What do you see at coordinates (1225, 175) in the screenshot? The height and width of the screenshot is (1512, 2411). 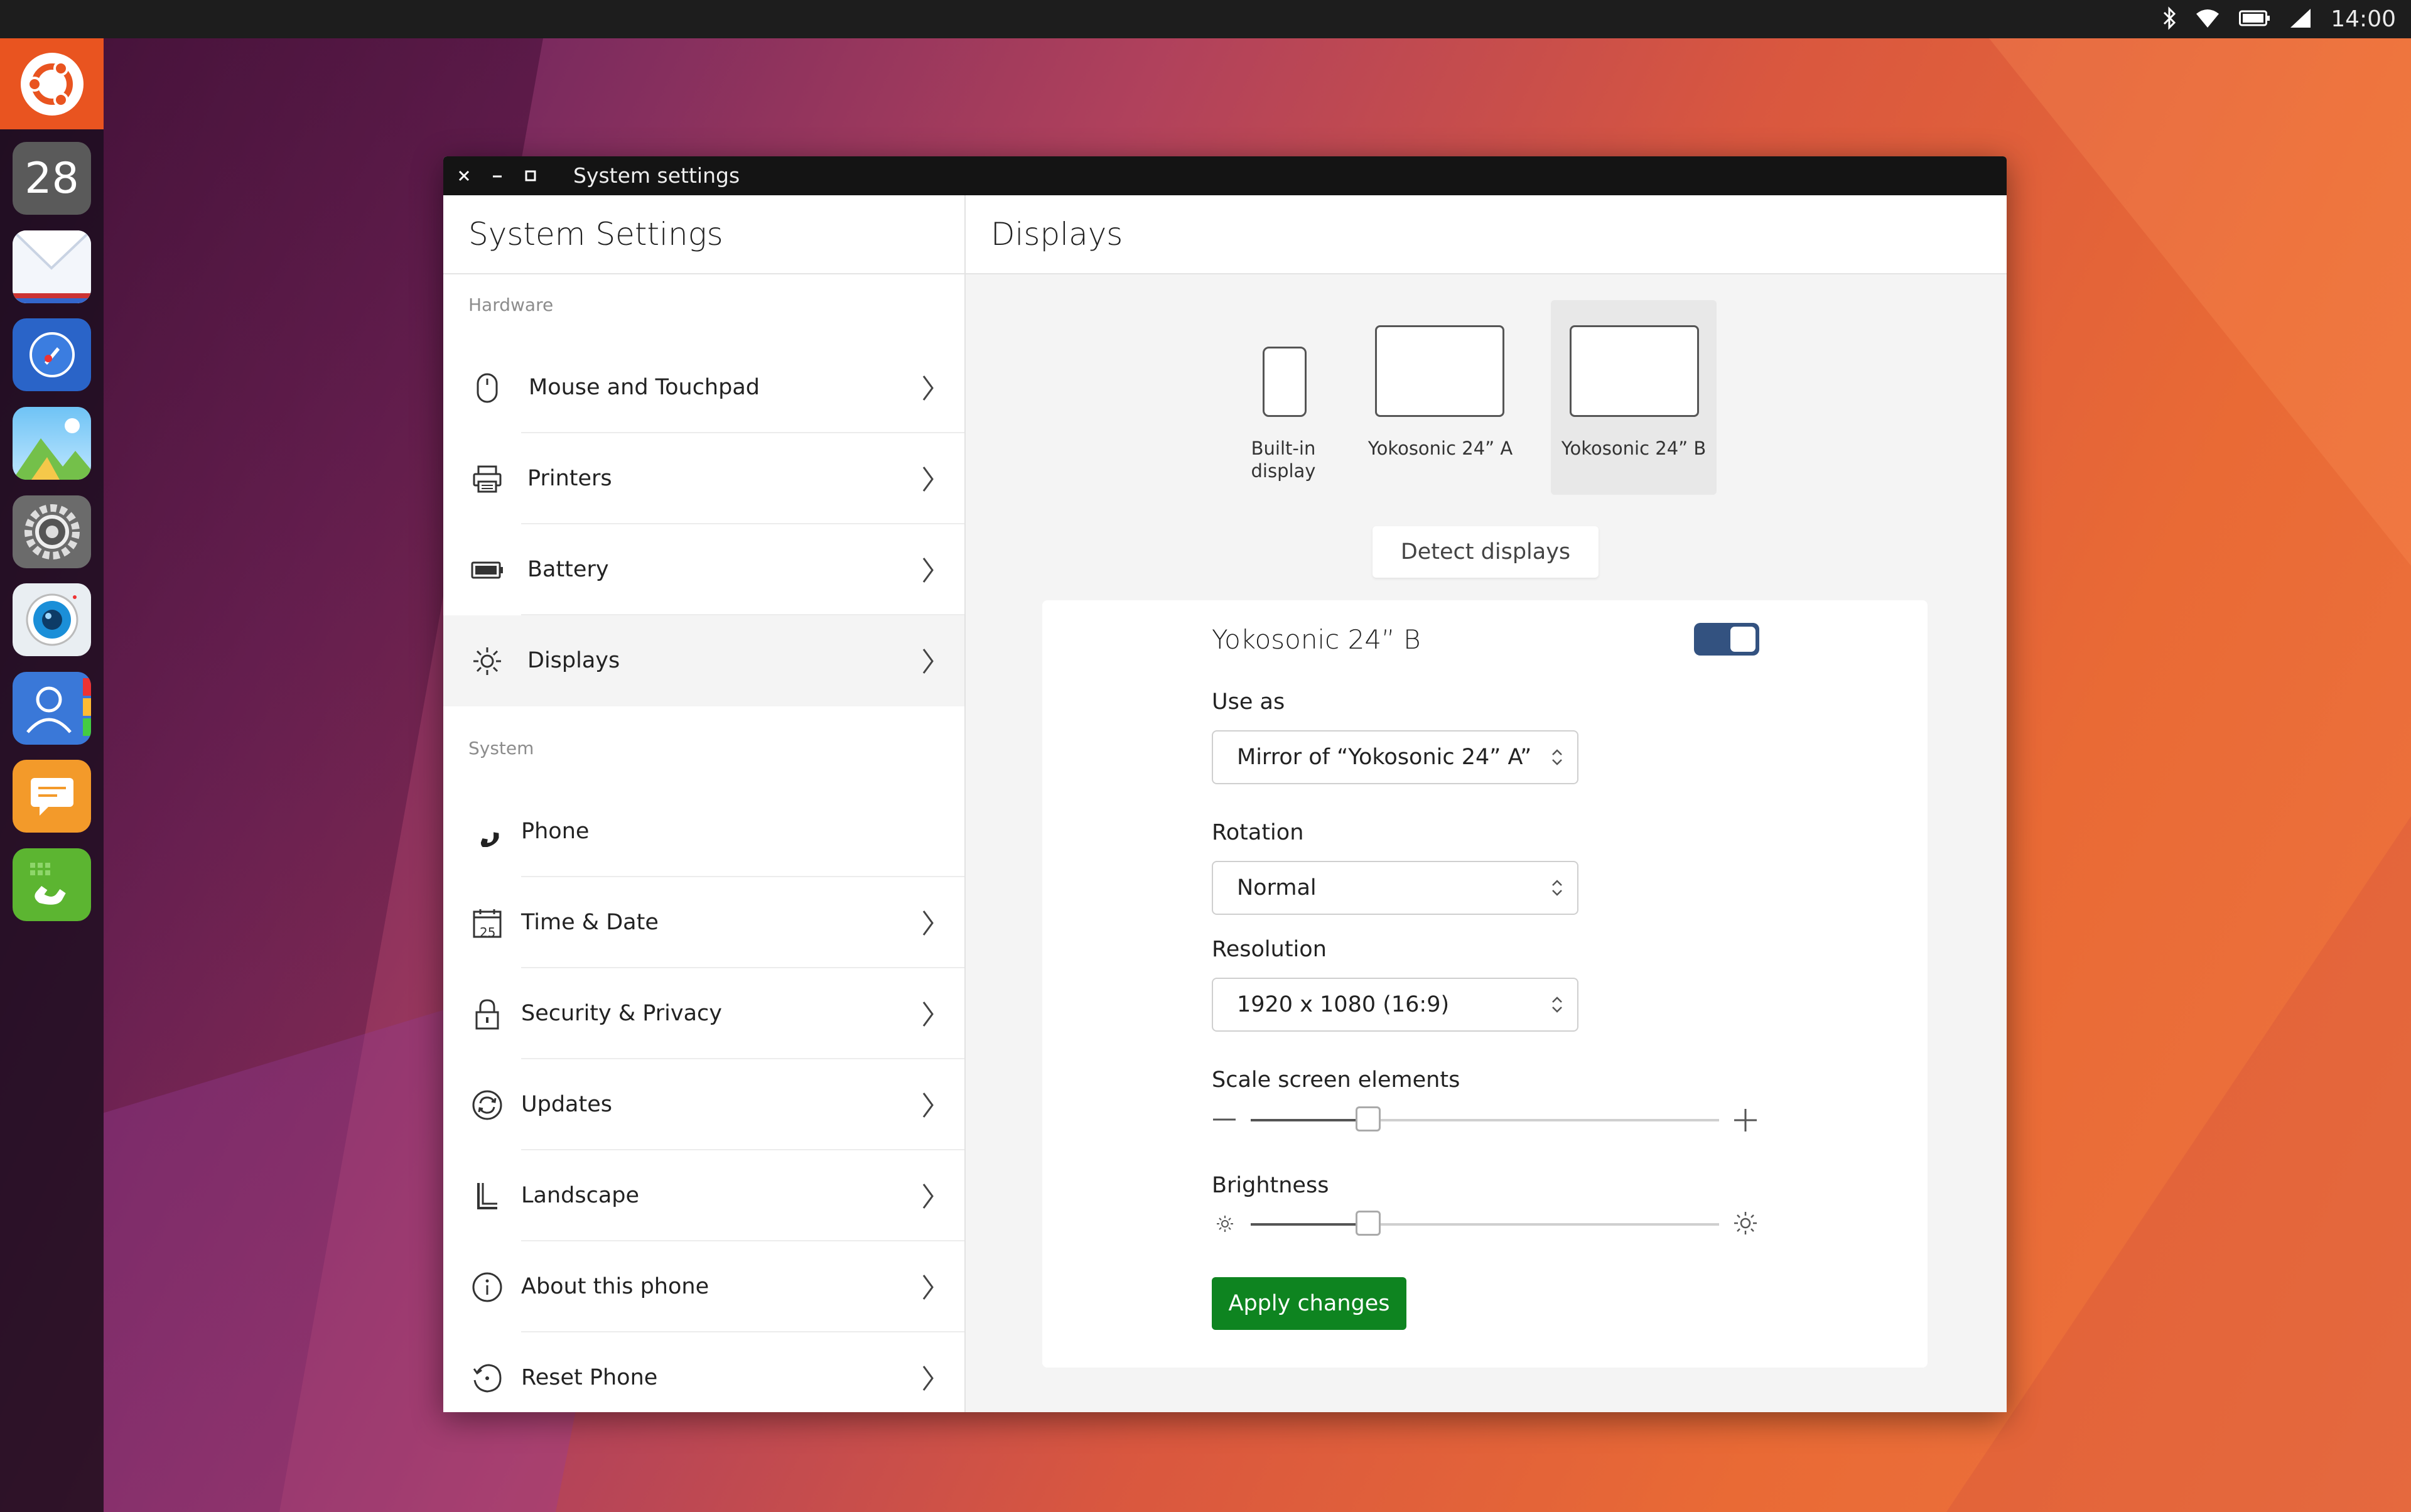 I see `window-titlebar: System settings` at bounding box center [1225, 175].